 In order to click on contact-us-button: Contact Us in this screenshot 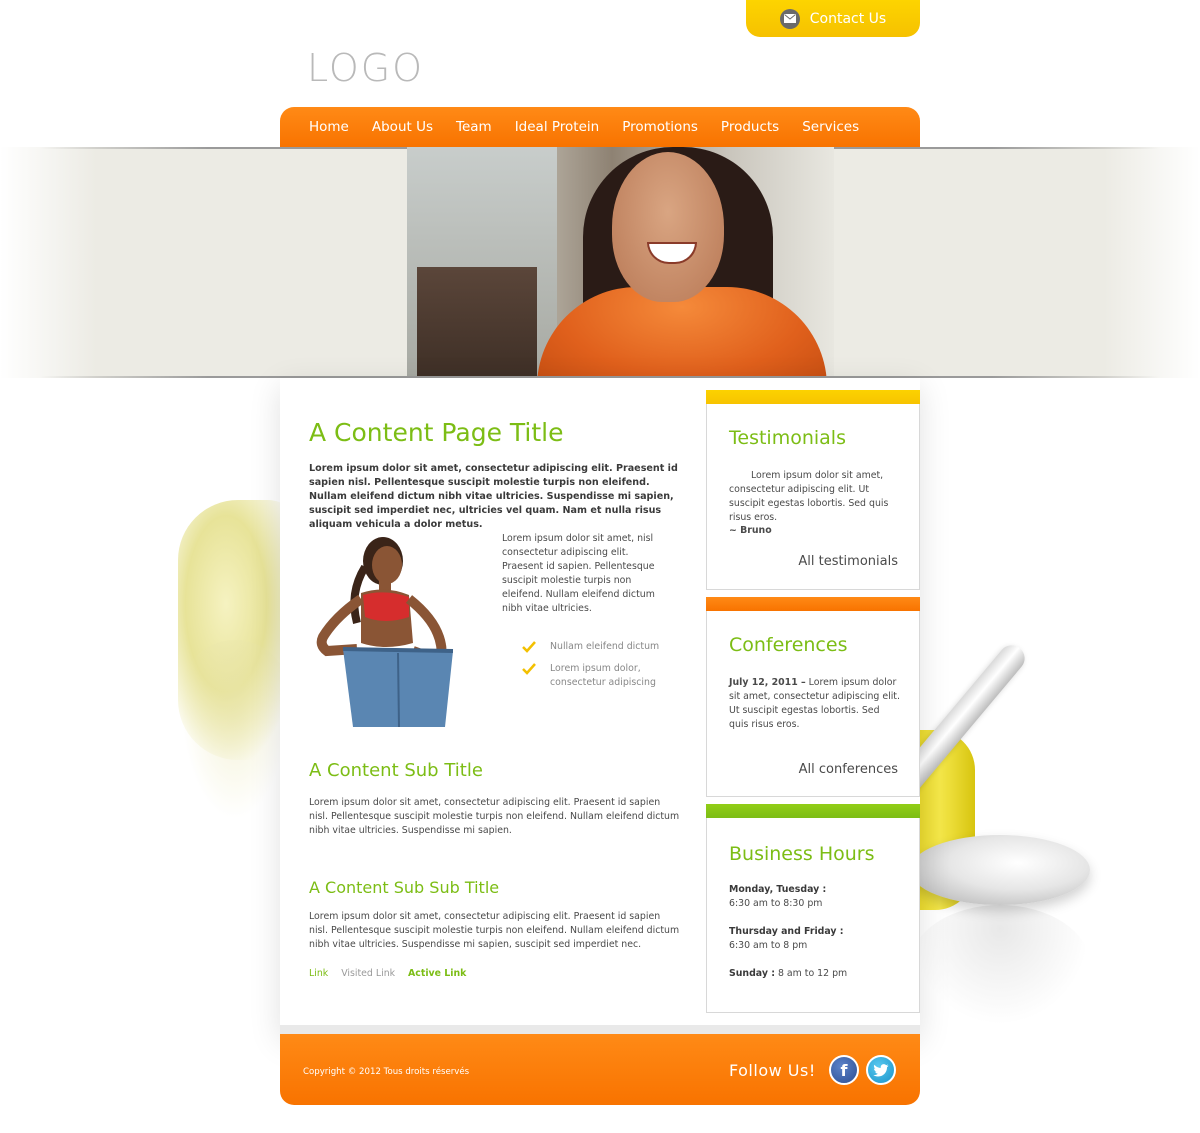, I will do `click(833, 18)`.